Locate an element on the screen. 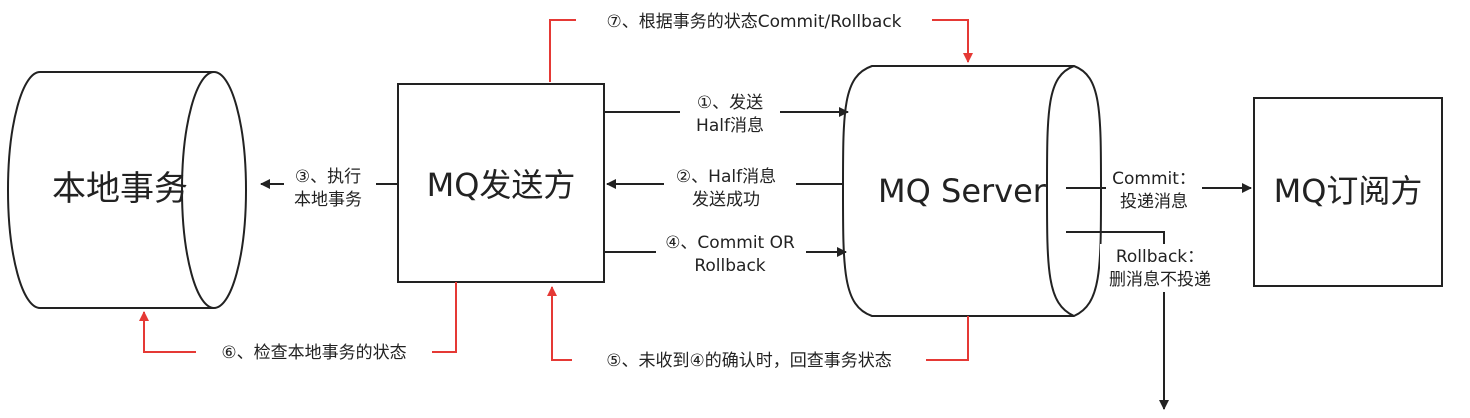 This screenshot has height=418, width=1470. producer-node: MQ发送方 is located at coordinates (501, 183).